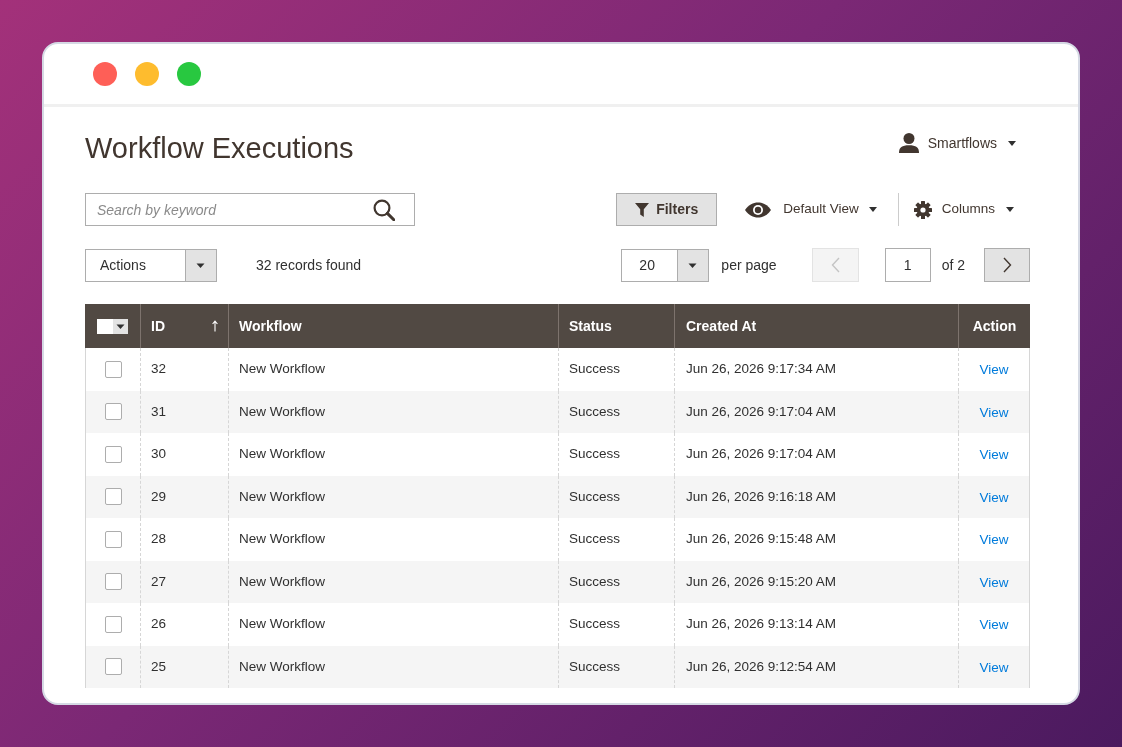 The width and height of the screenshot is (1122, 747). What do you see at coordinates (184, 369) in the screenshot?
I see `table-cell: 32` at bounding box center [184, 369].